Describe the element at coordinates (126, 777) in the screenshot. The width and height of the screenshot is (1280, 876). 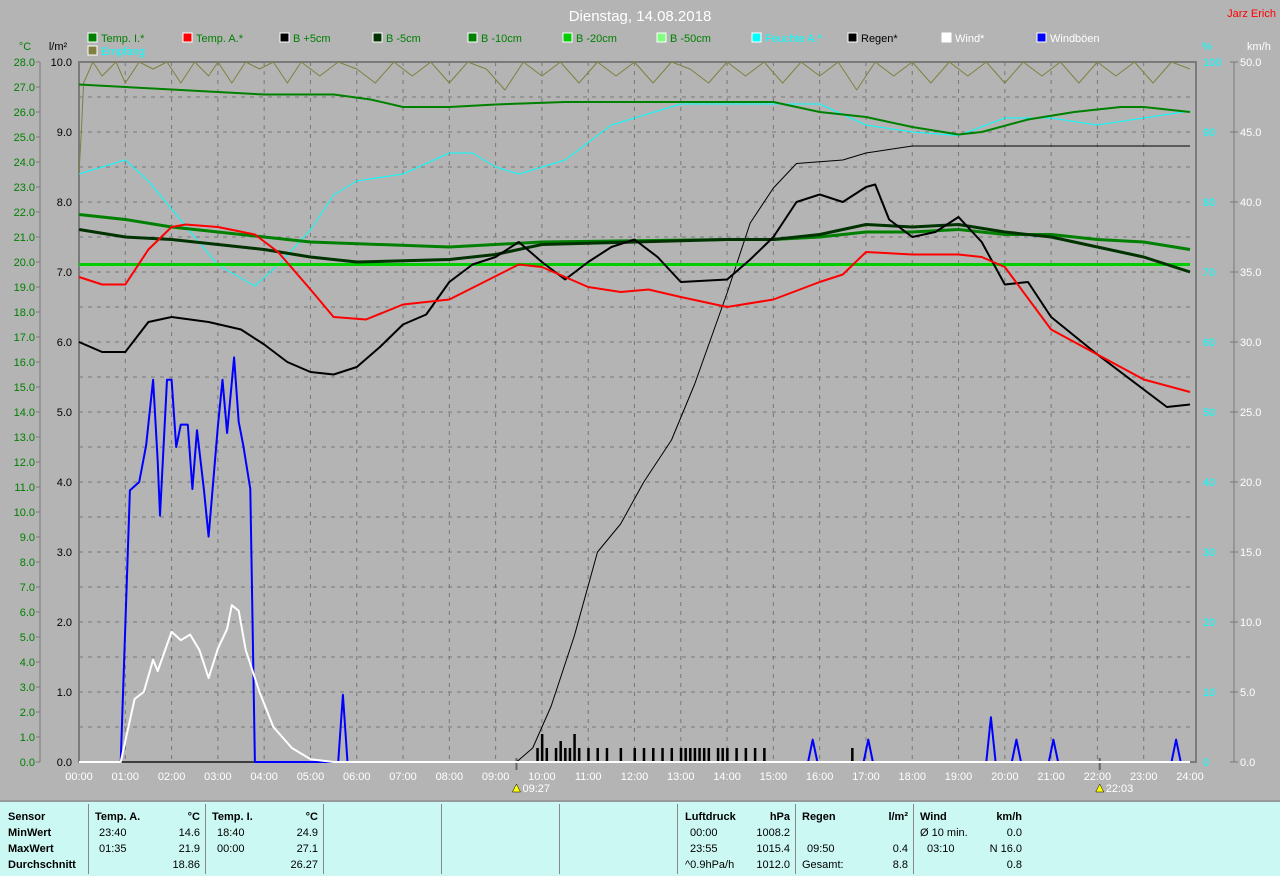
I see `x-tick-label: 01:00` at that location.